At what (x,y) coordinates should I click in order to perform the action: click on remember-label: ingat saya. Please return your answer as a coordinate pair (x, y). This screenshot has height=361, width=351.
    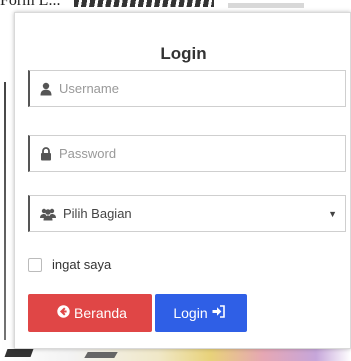
    Looking at the image, I should click on (82, 264).